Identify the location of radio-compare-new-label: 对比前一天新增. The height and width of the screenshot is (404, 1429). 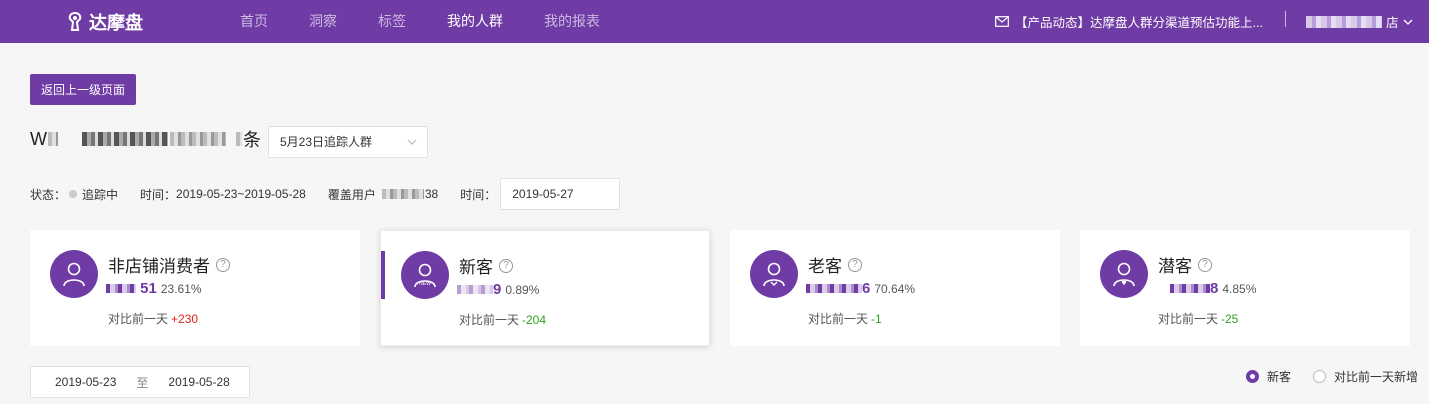
(1376, 376).